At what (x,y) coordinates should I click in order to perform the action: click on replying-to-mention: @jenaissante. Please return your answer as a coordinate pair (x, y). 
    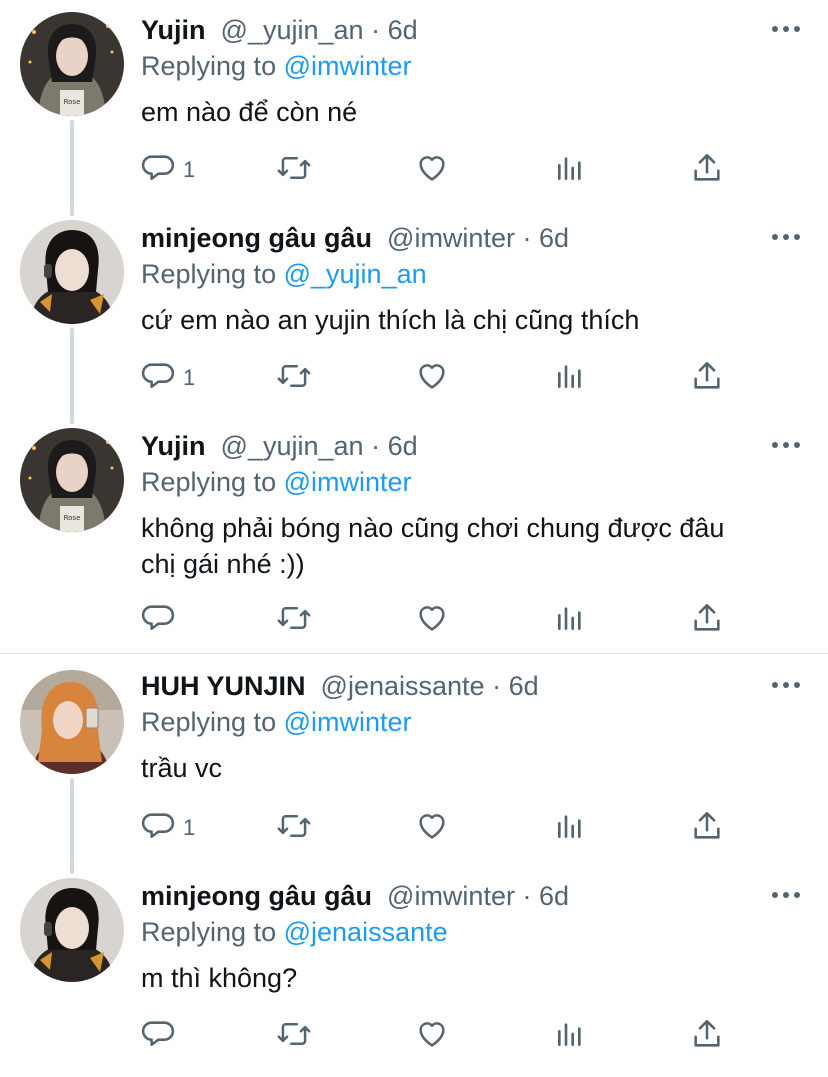
    Looking at the image, I should click on (366, 932).